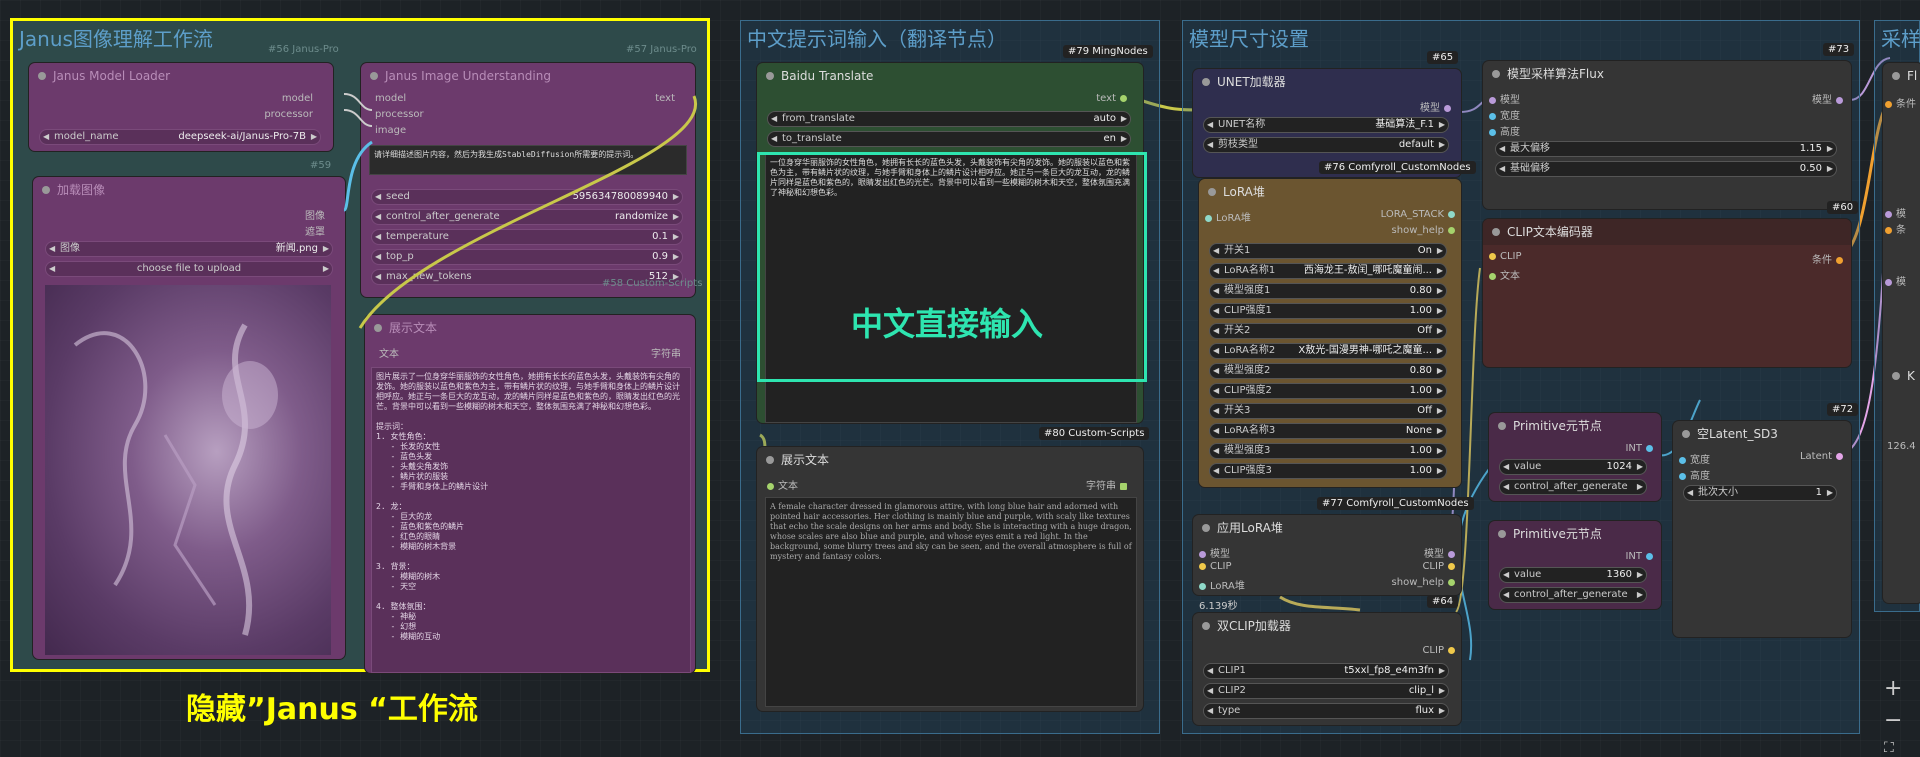 The height and width of the screenshot is (757, 1920). Describe the element at coordinates (1327, 82) in the screenshot. I see `node-title: UNET加载器` at that location.